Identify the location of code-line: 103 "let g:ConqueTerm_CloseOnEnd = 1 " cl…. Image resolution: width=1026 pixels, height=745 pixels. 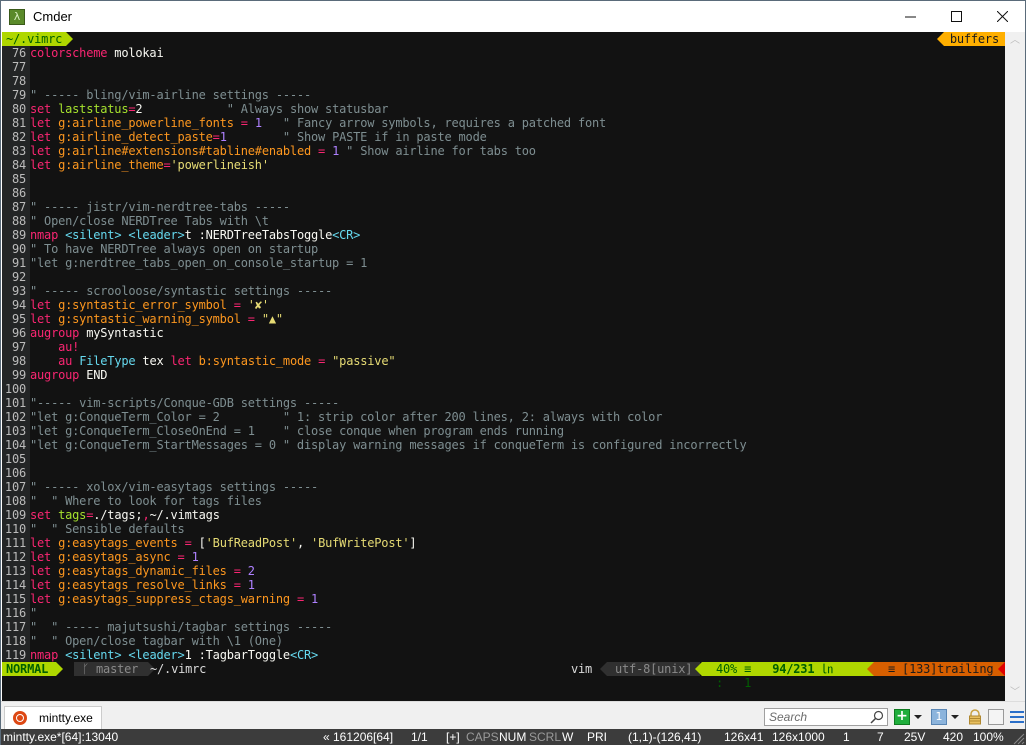
(503, 431).